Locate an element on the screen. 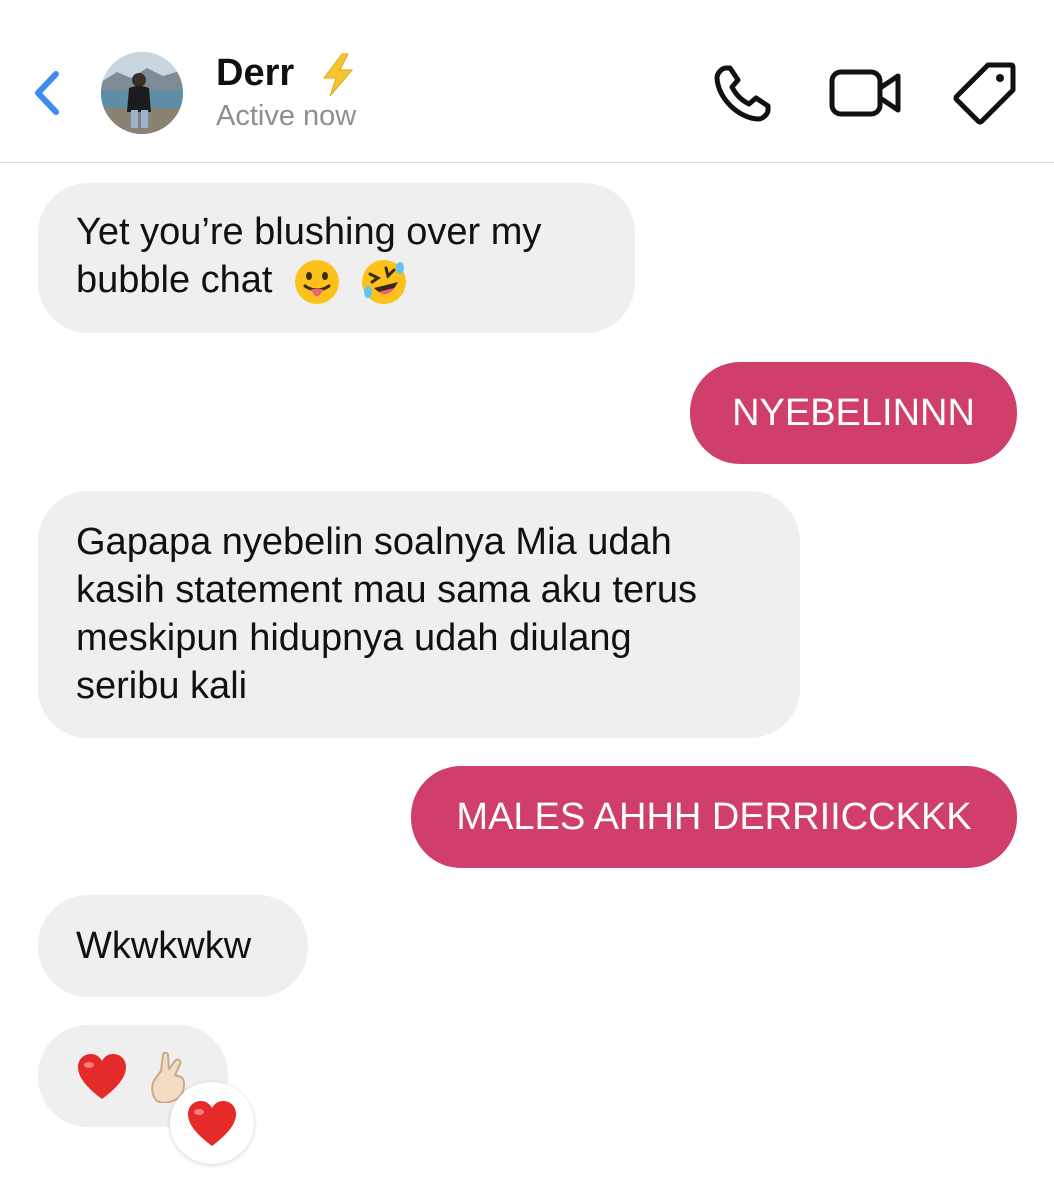 This screenshot has height=1200, width=1054. tag-button is located at coordinates (985, 93).